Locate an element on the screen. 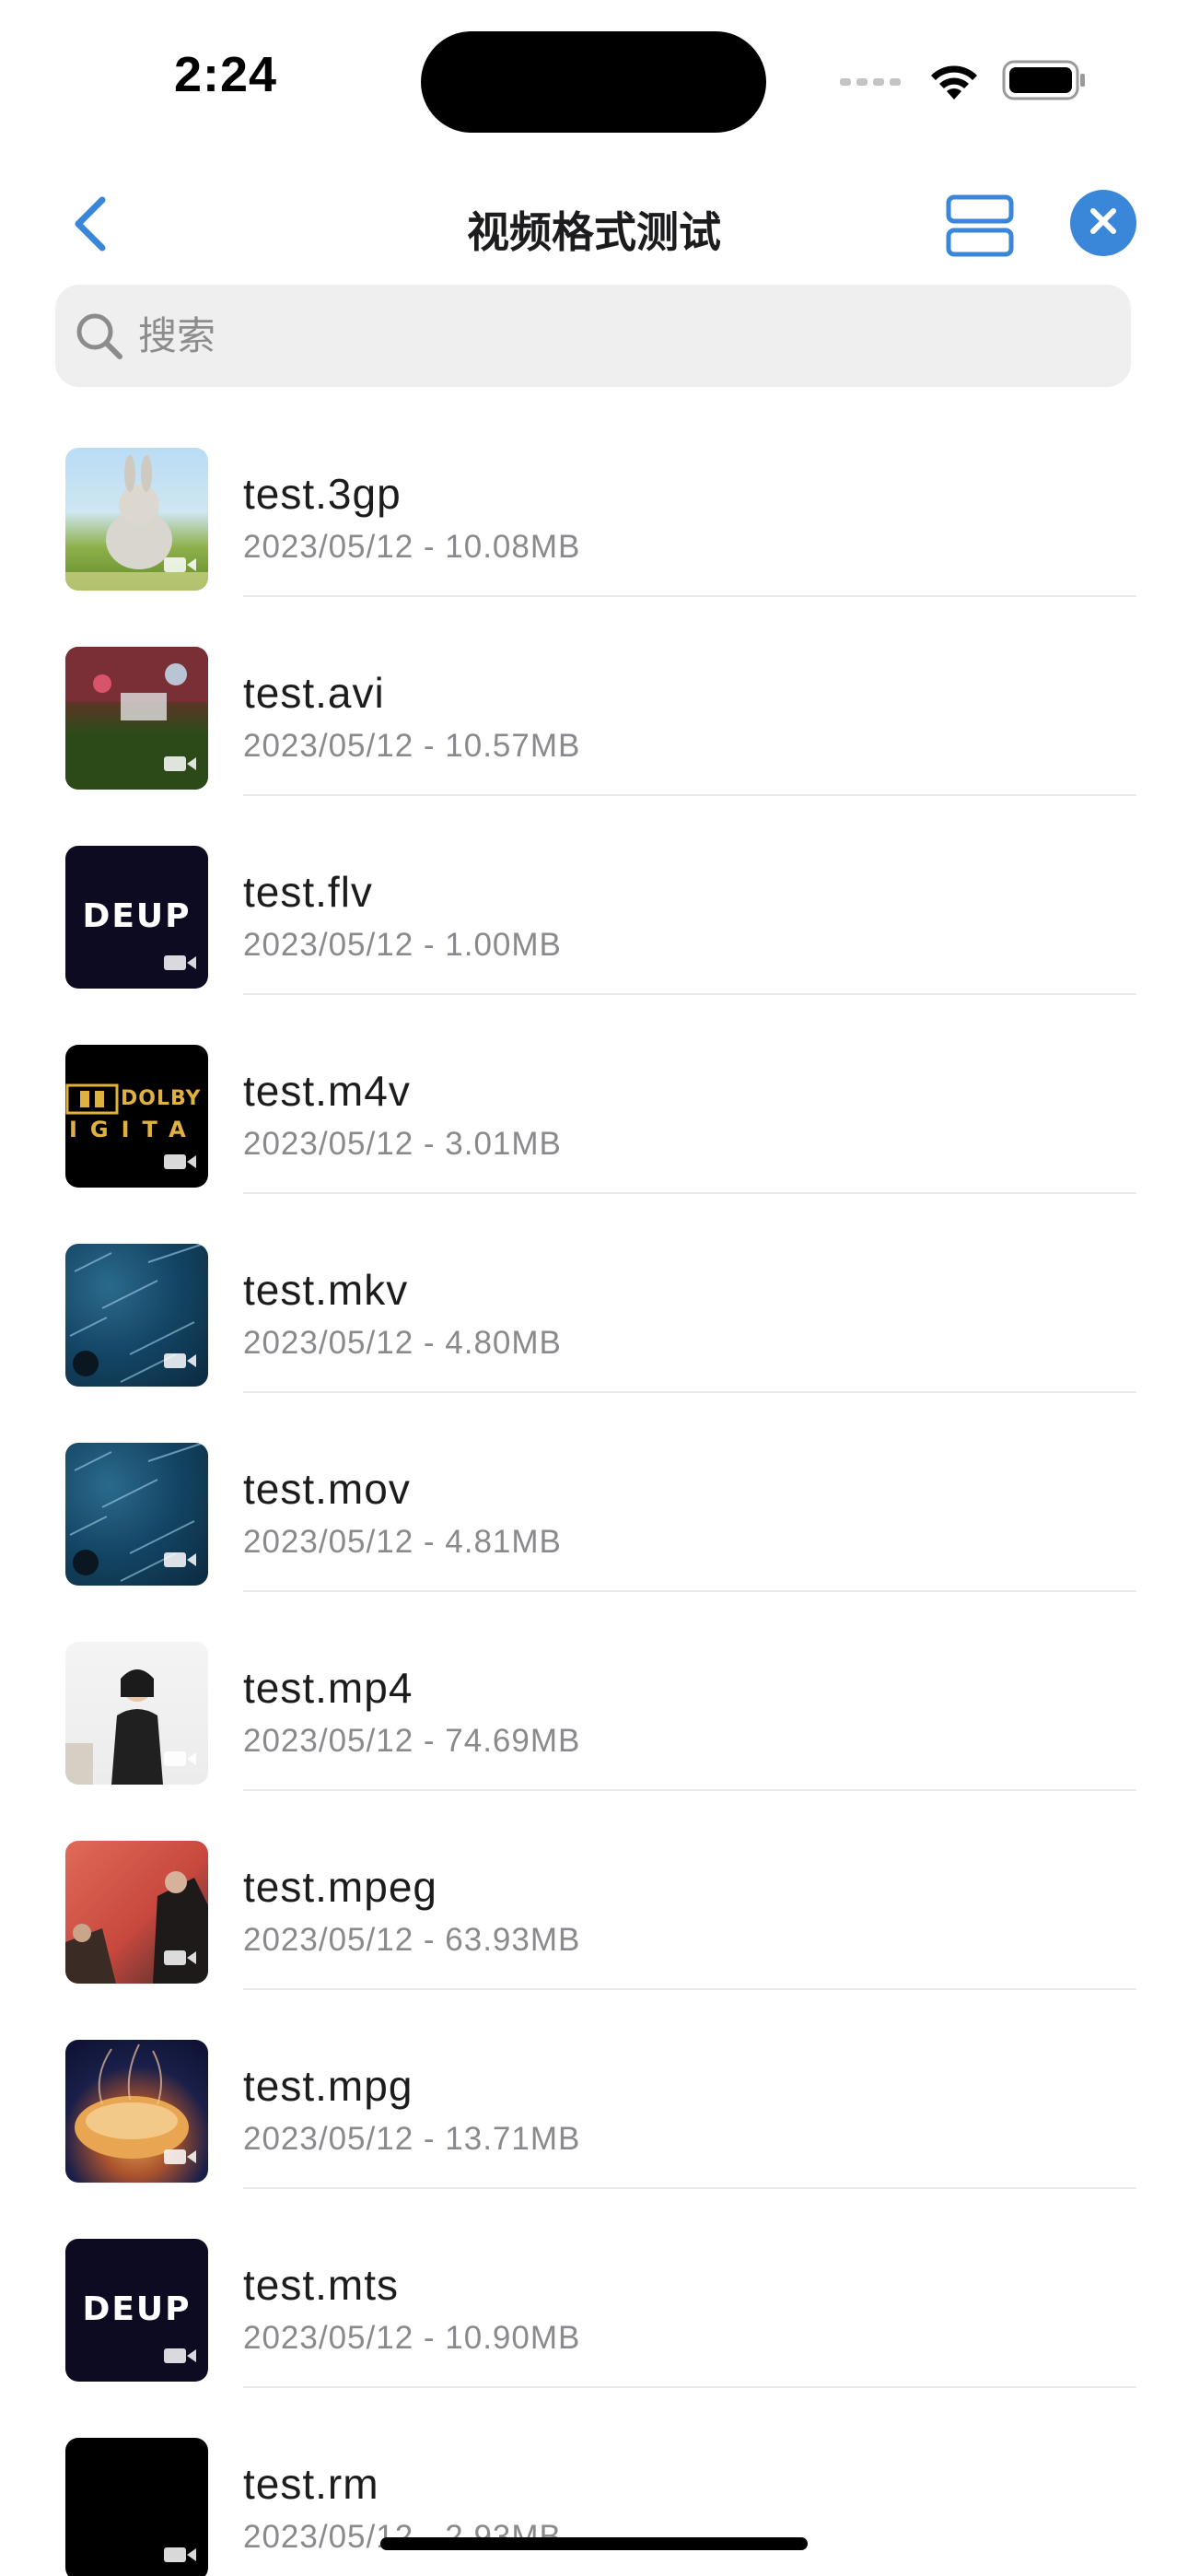 This screenshot has height=2576, width=1188. close-button is located at coordinates (1103, 223).